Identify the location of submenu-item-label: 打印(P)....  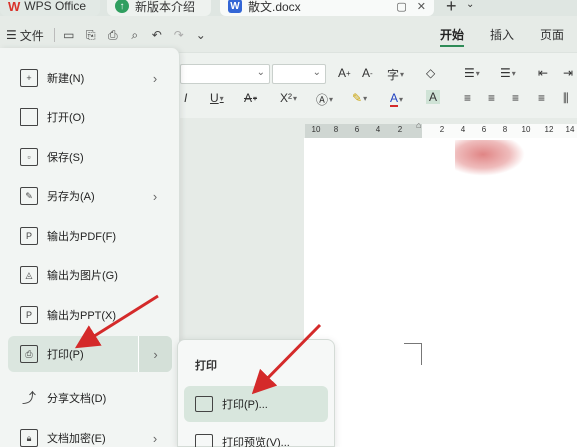
(245, 405).